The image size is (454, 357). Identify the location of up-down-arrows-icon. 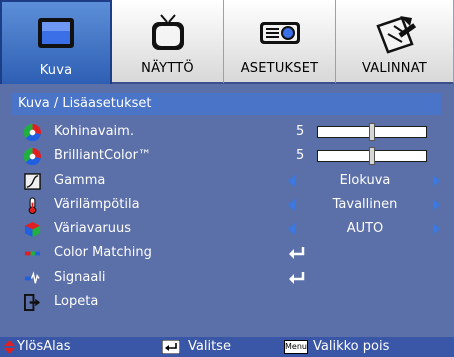
(9, 347).